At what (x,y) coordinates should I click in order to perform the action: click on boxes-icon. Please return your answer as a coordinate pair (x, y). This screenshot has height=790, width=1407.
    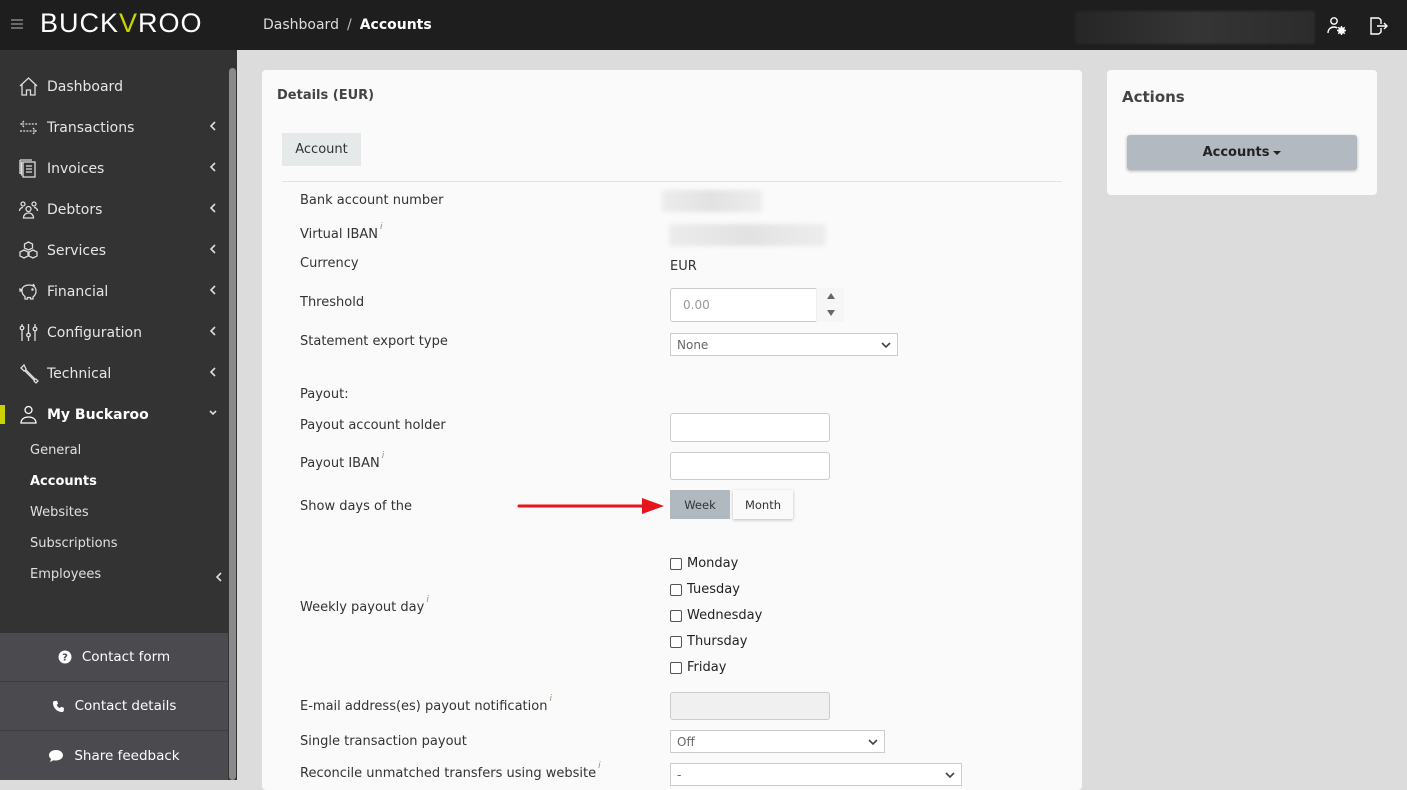
    Looking at the image, I should click on (28, 250).